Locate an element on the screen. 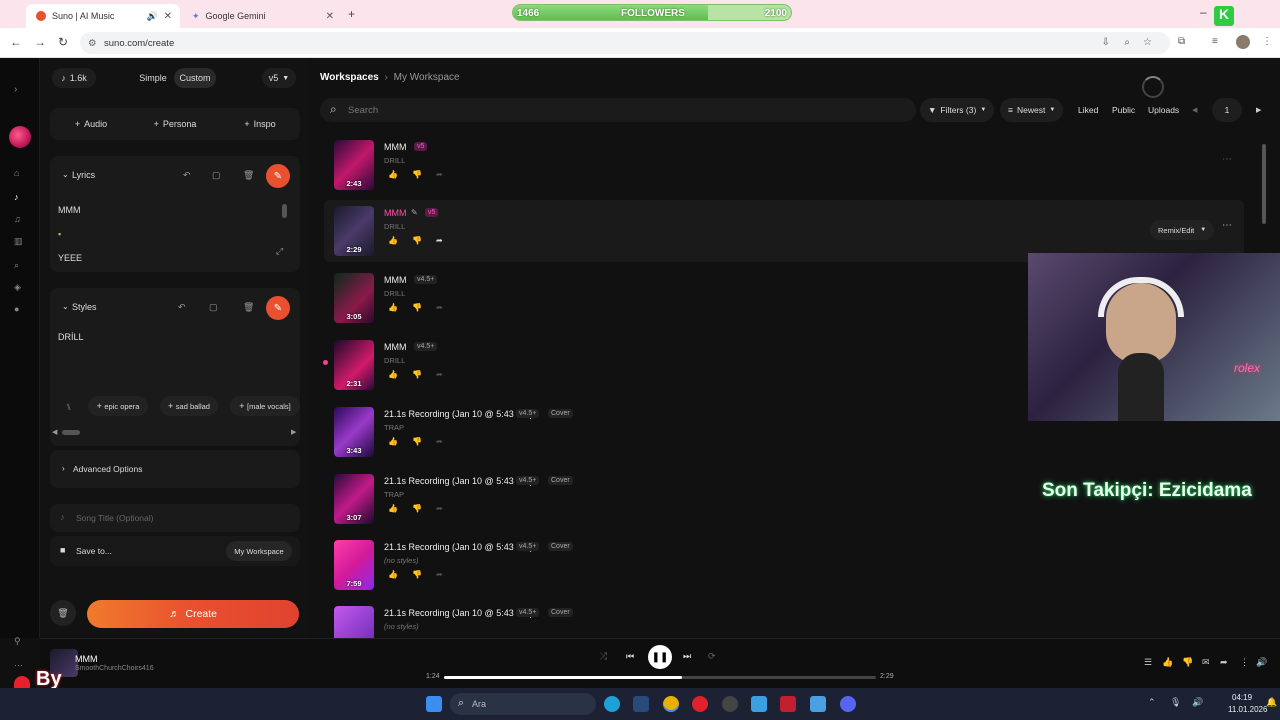 The width and height of the screenshot is (1280, 720). close-tab-icon: ✕ is located at coordinates (168, 16).